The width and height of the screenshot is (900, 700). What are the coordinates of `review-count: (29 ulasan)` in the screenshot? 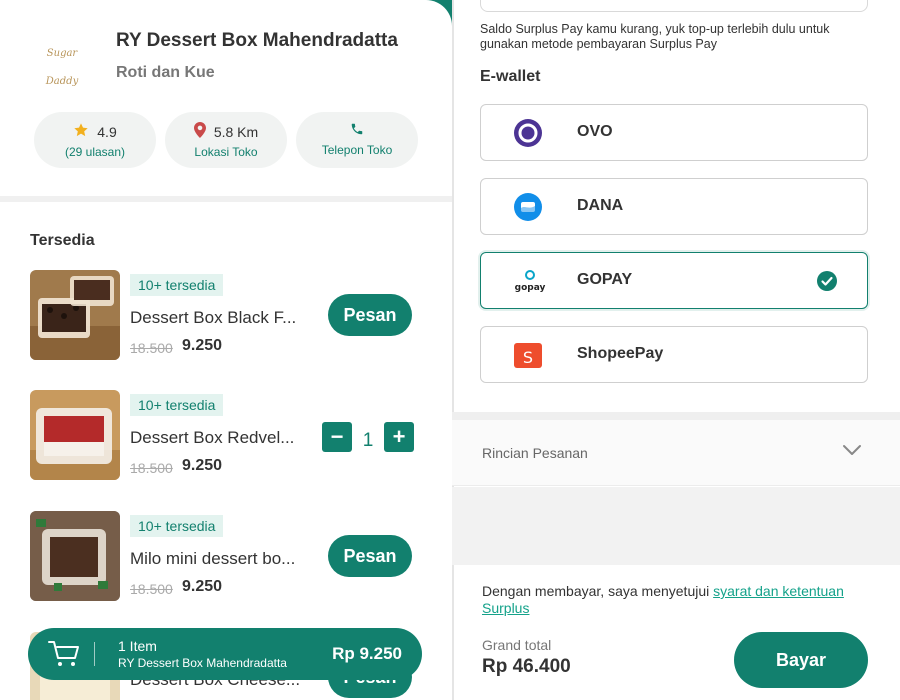 It's located at (95, 152).